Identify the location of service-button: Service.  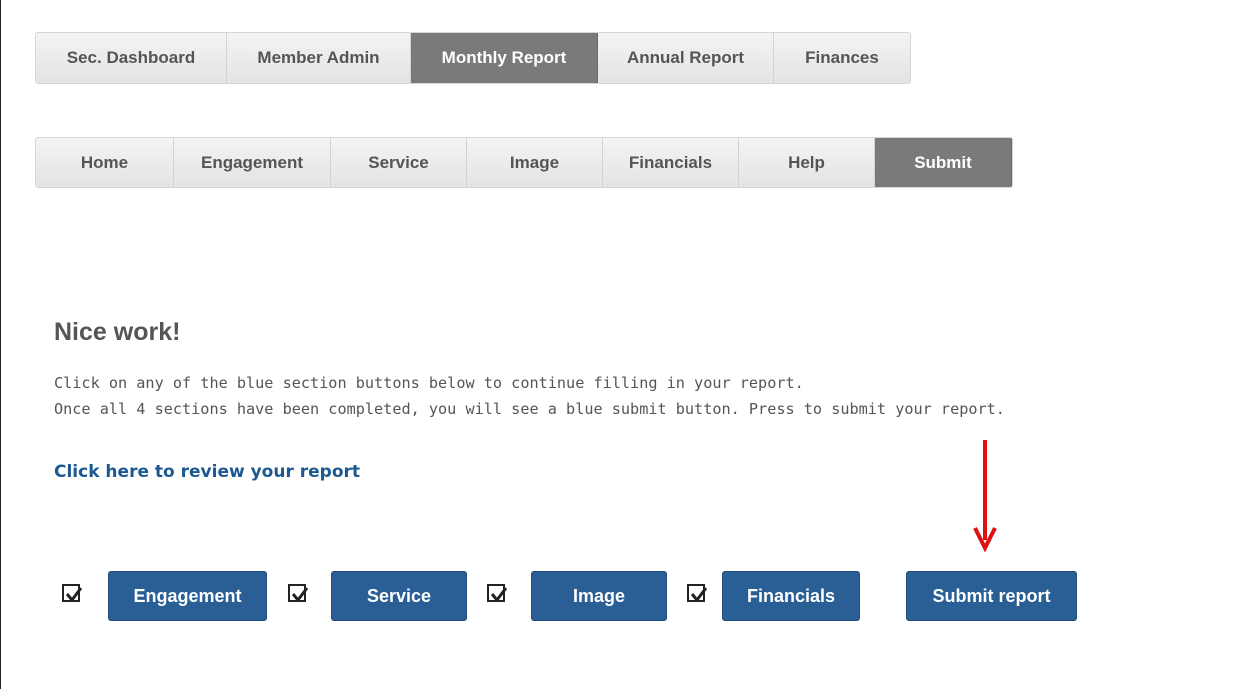
(399, 596).